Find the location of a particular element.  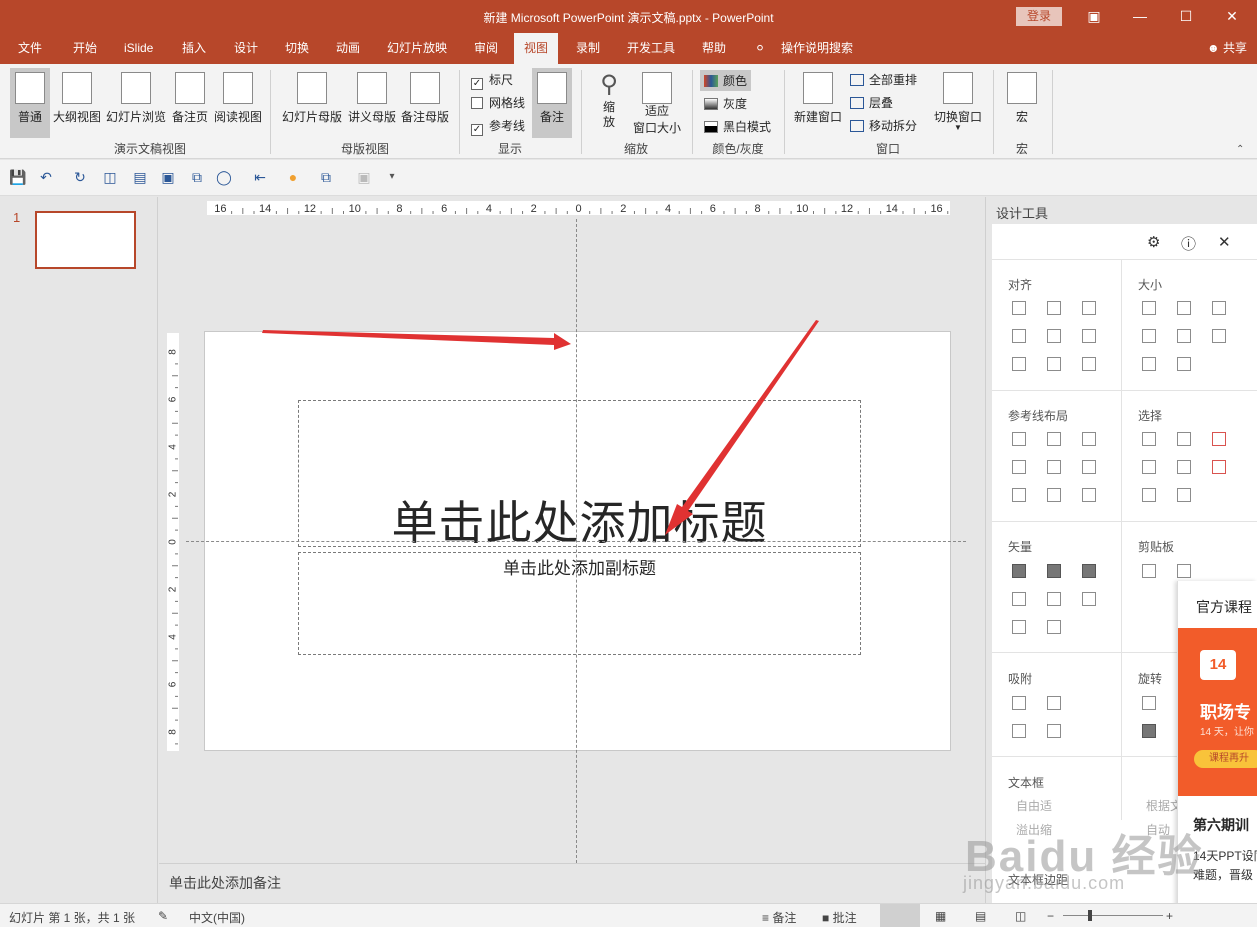

save-icon: 💾 is located at coordinates (17, 177).